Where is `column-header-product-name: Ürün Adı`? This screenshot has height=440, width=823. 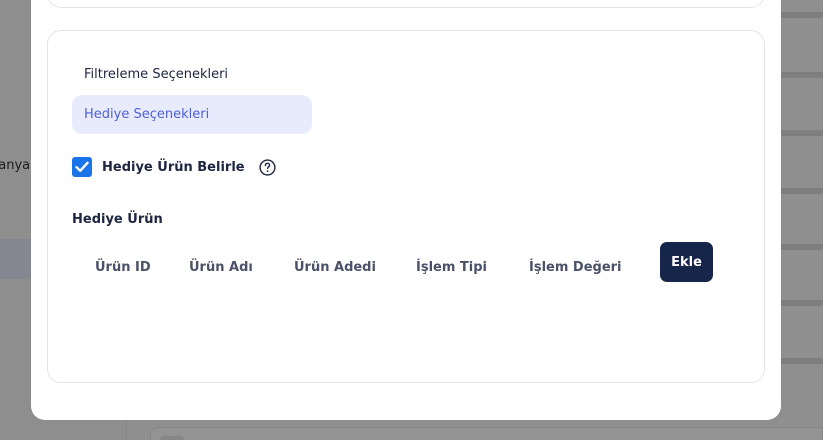
column-header-product-name: Ürün Adı is located at coordinates (221, 267).